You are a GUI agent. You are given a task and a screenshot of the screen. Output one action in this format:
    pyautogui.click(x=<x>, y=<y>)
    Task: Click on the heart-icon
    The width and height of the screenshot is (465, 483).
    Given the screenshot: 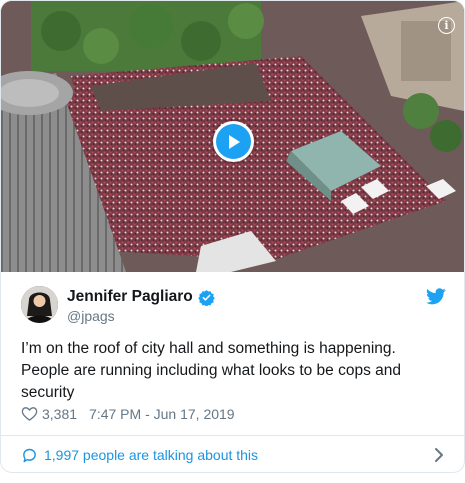 What is the action you would take?
    pyautogui.click(x=29, y=413)
    